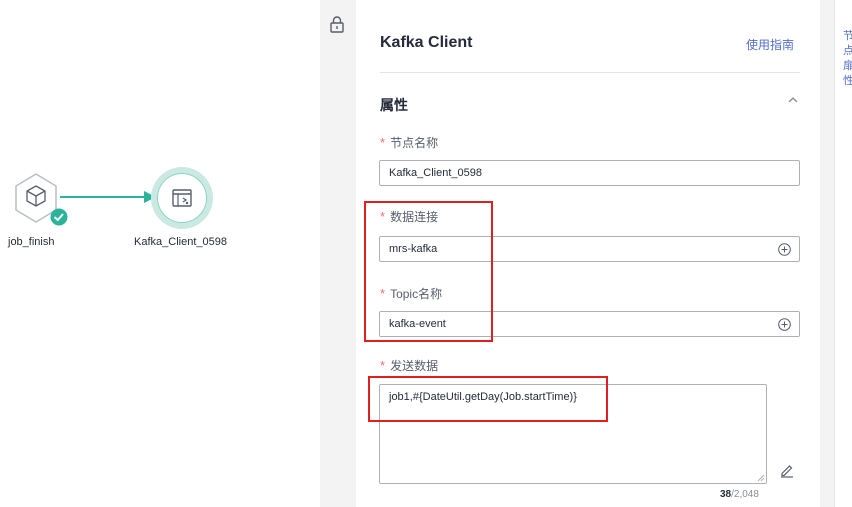 The height and width of the screenshot is (507, 852). What do you see at coordinates (827, 253) in the screenshot?
I see `right-gutter` at bounding box center [827, 253].